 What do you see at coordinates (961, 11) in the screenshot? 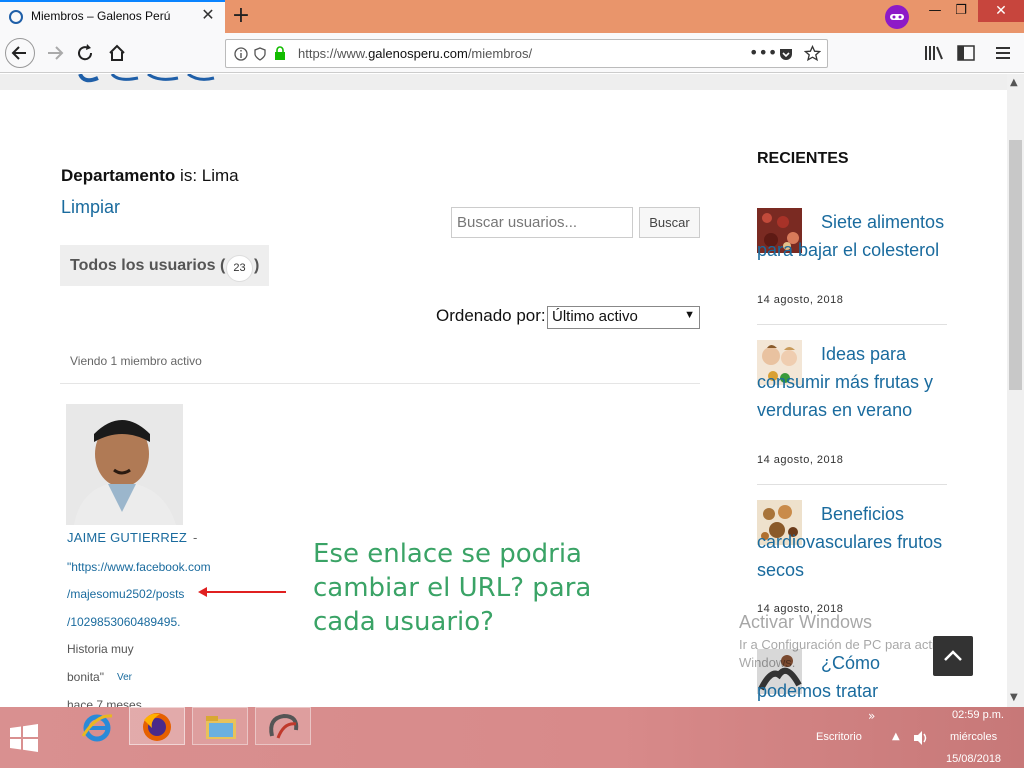
I see `restore-window-icon: ❐` at bounding box center [961, 11].